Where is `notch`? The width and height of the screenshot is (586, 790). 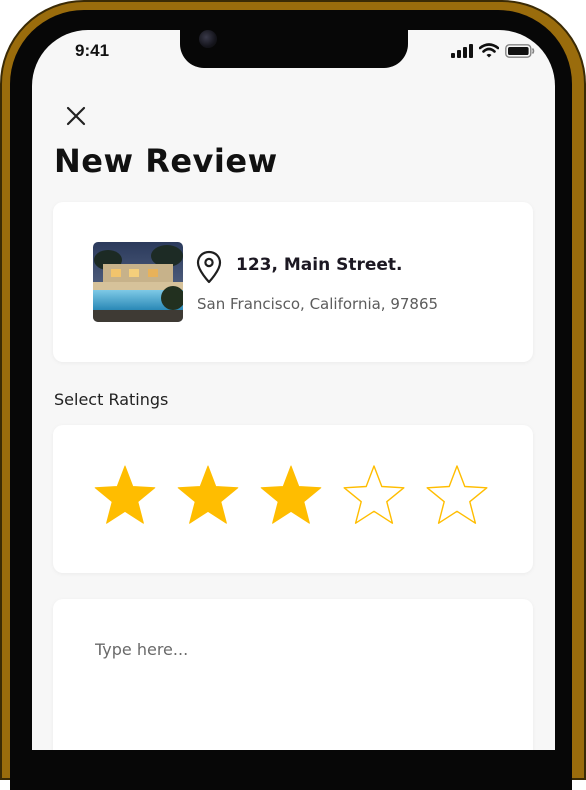
notch is located at coordinates (294, 49).